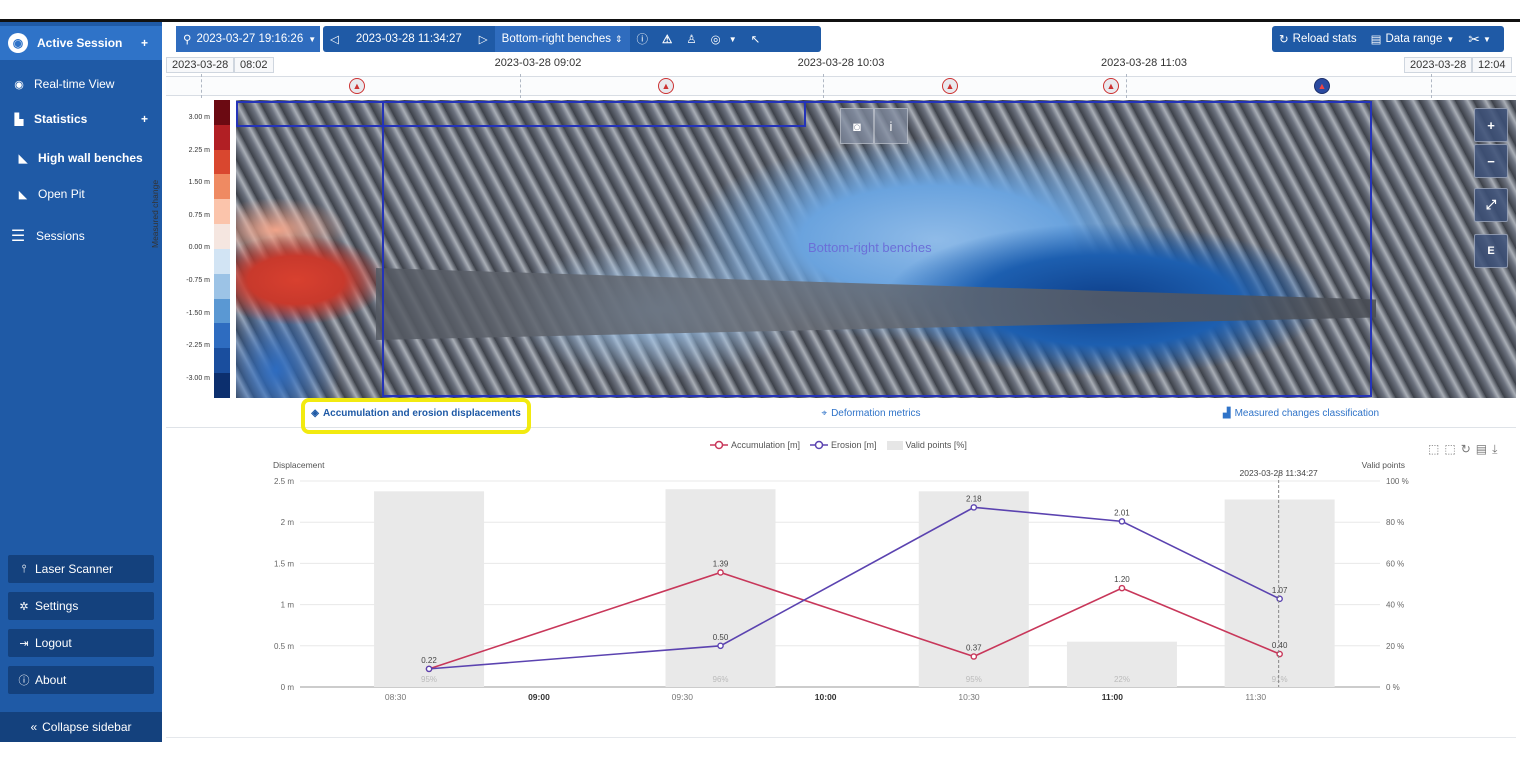  Describe the element at coordinates (90, 158) in the screenshot. I see `sidebar-item-label: High wall benches` at that location.